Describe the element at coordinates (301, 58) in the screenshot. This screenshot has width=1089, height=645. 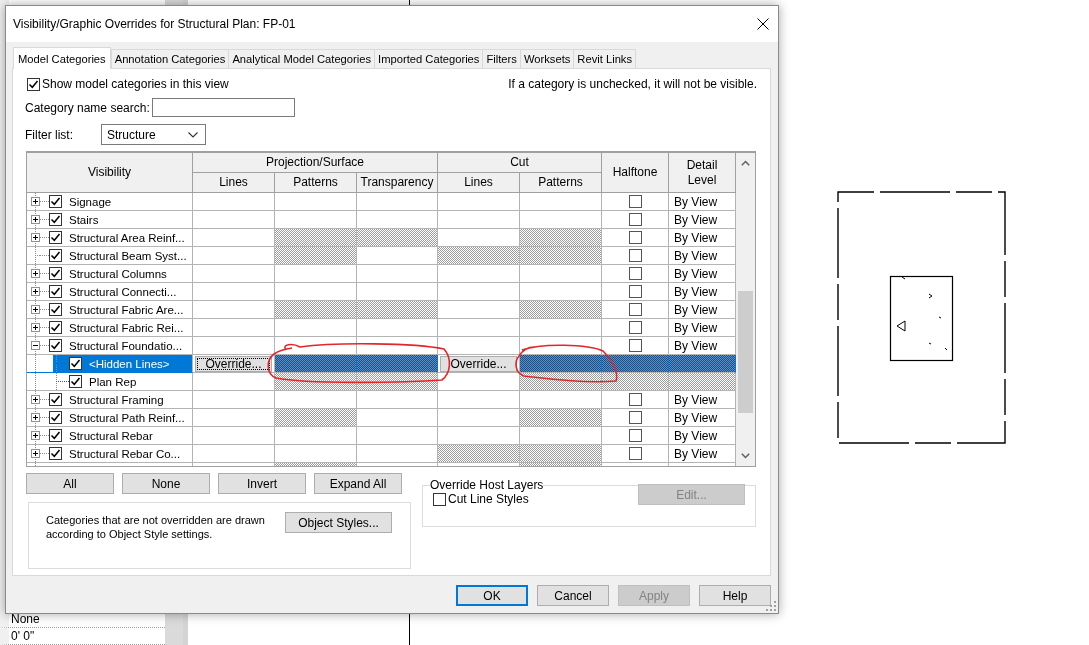
I see `tab: Analytical Model Categories` at that location.